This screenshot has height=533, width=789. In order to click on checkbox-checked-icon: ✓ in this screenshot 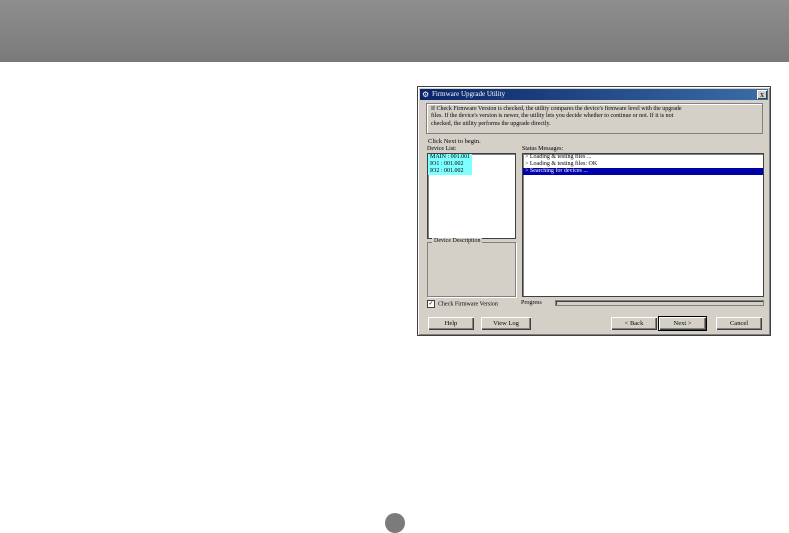, I will do `click(431, 304)`.